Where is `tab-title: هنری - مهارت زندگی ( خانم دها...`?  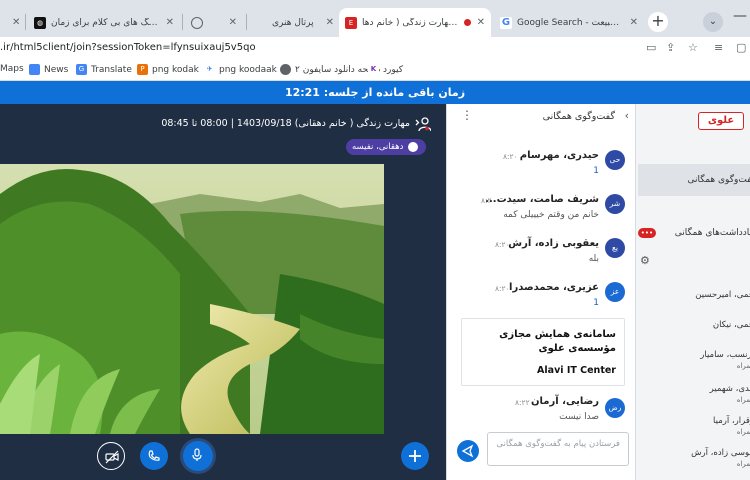 tab-title: هنری - مهارت زندگی ( خانم دها... is located at coordinates (411, 22).